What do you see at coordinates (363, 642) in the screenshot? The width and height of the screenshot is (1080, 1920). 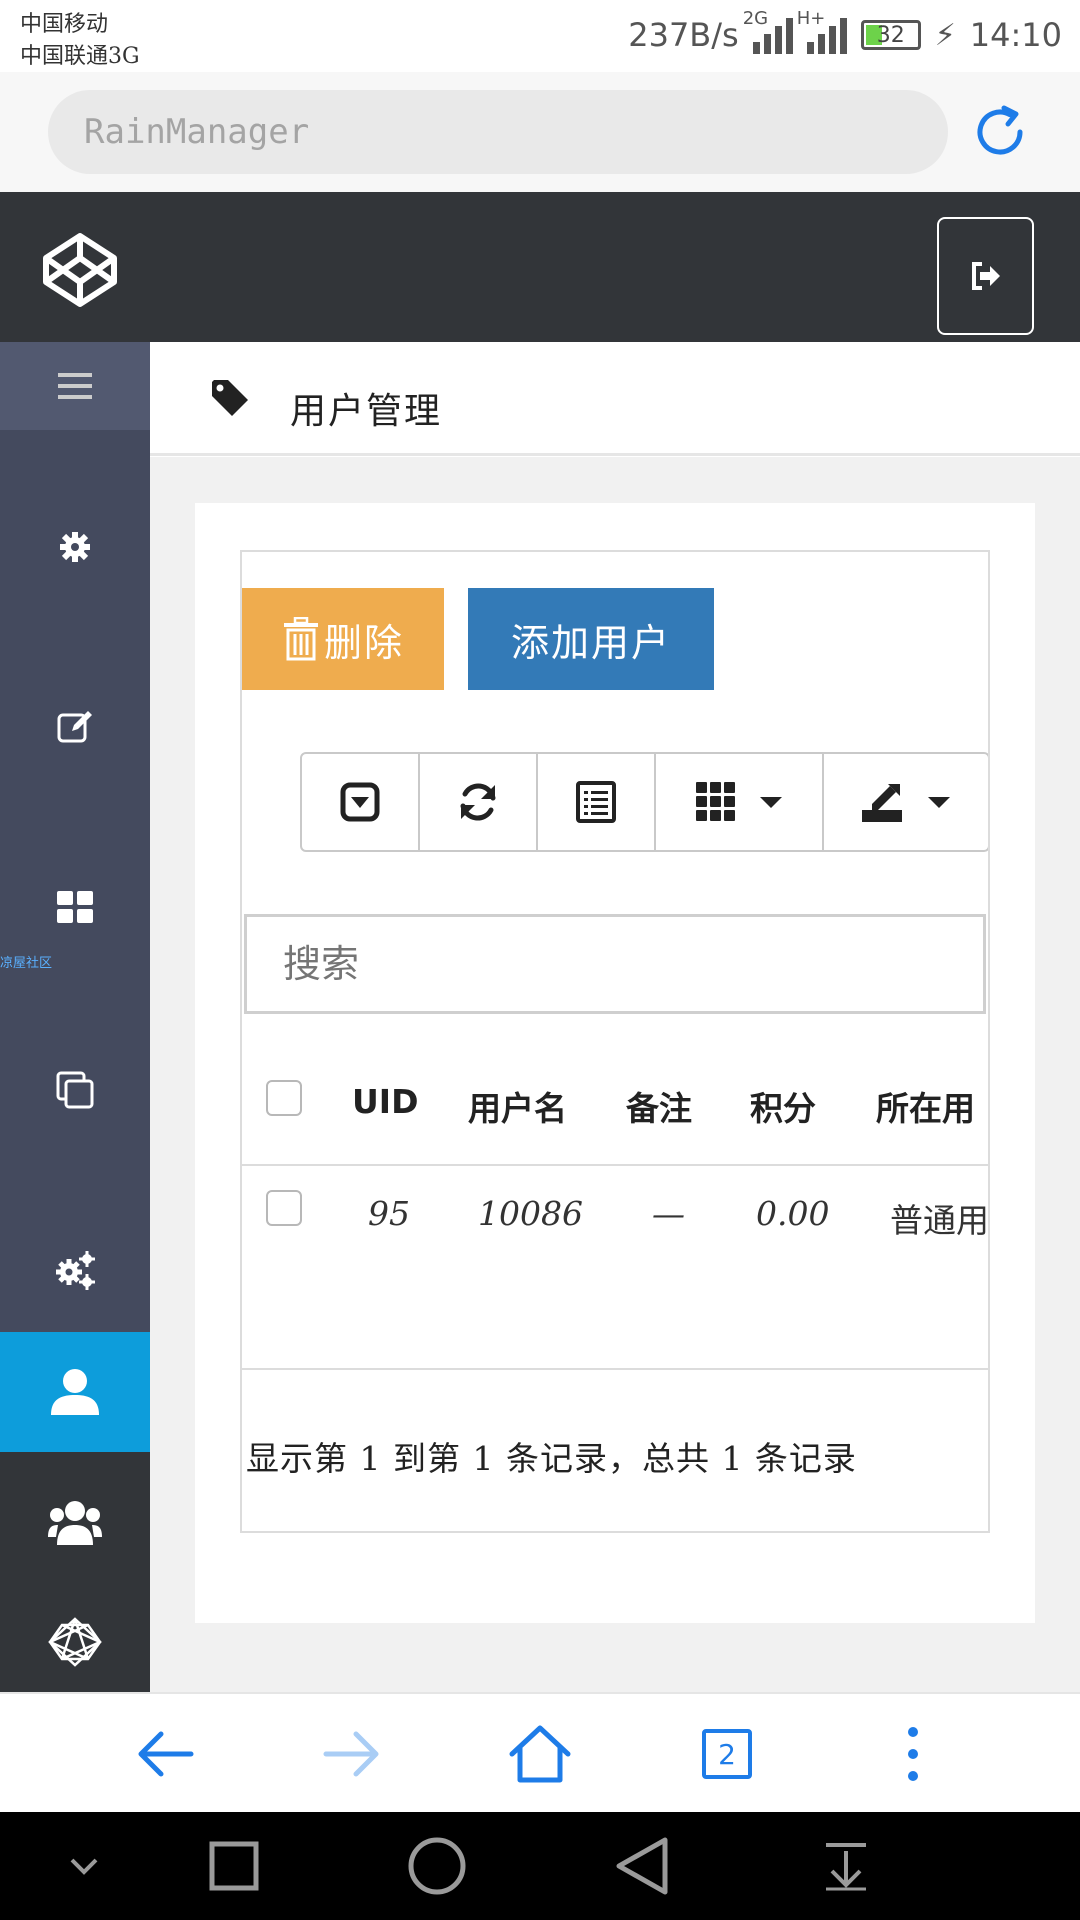 I see `delete-button-label: 删除` at bounding box center [363, 642].